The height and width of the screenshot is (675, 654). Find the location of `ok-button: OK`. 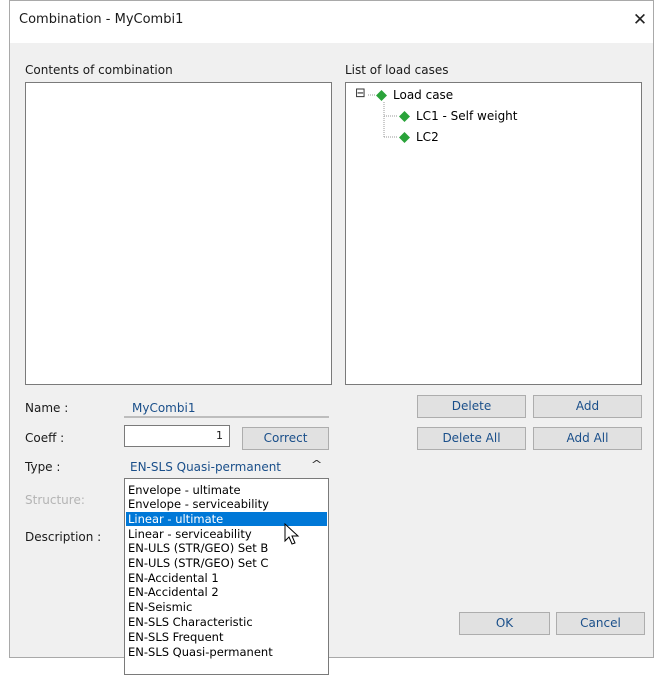

ok-button: OK is located at coordinates (504, 623).